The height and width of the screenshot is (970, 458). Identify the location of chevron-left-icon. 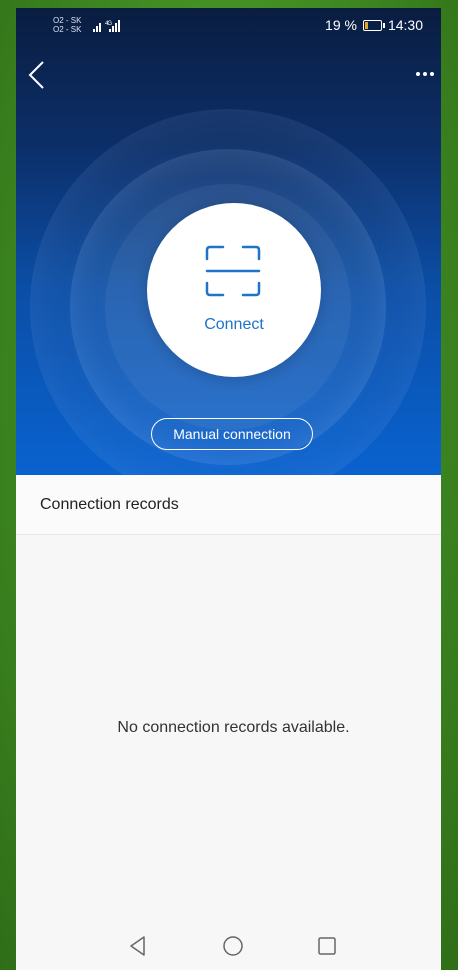
(36, 75).